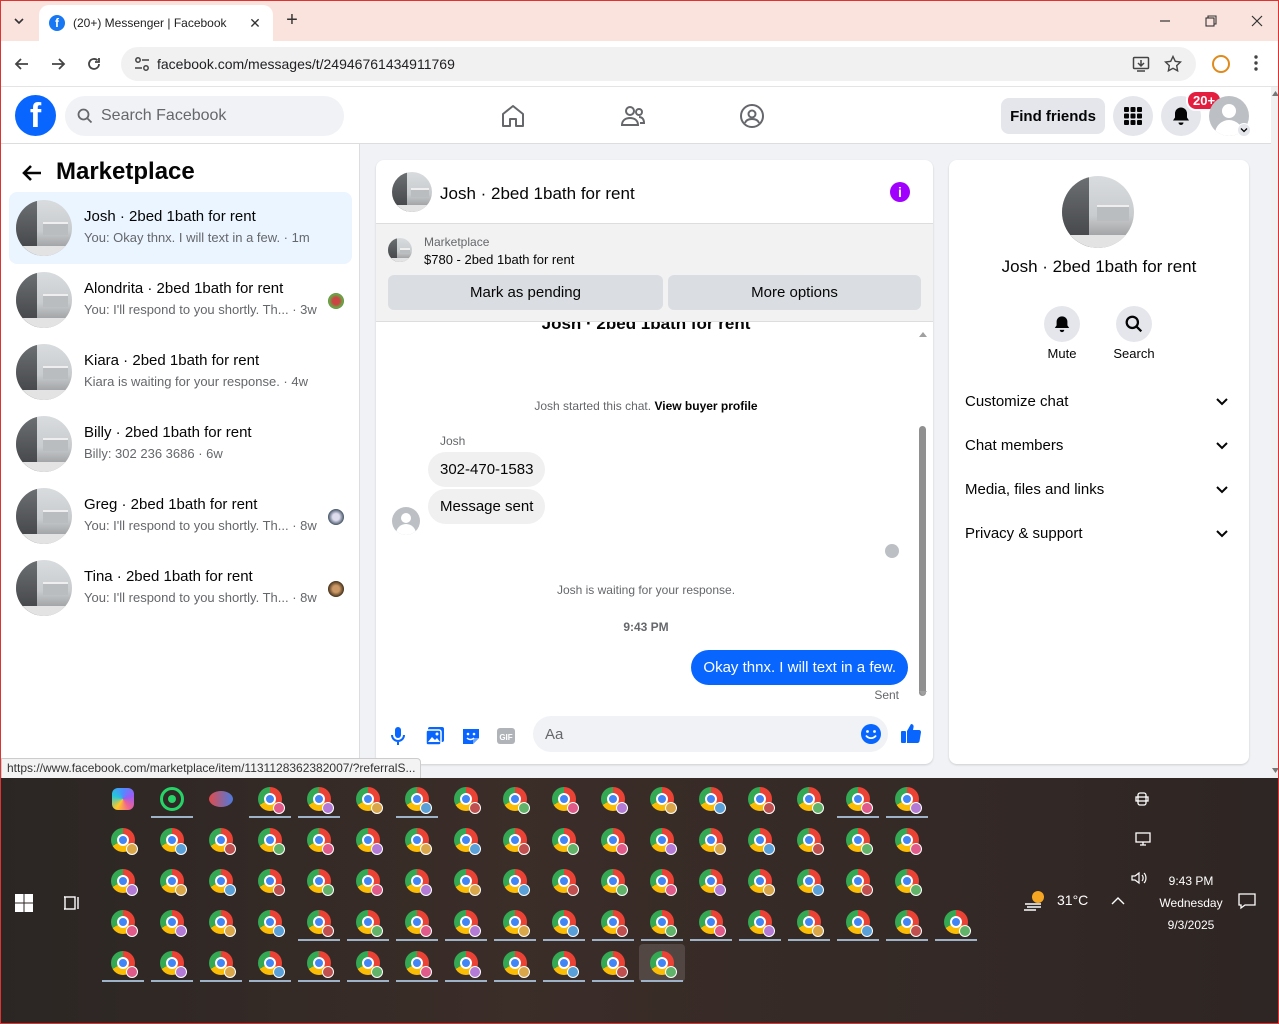  What do you see at coordinates (22, 64) in the screenshot?
I see `back-button` at bounding box center [22, 64].